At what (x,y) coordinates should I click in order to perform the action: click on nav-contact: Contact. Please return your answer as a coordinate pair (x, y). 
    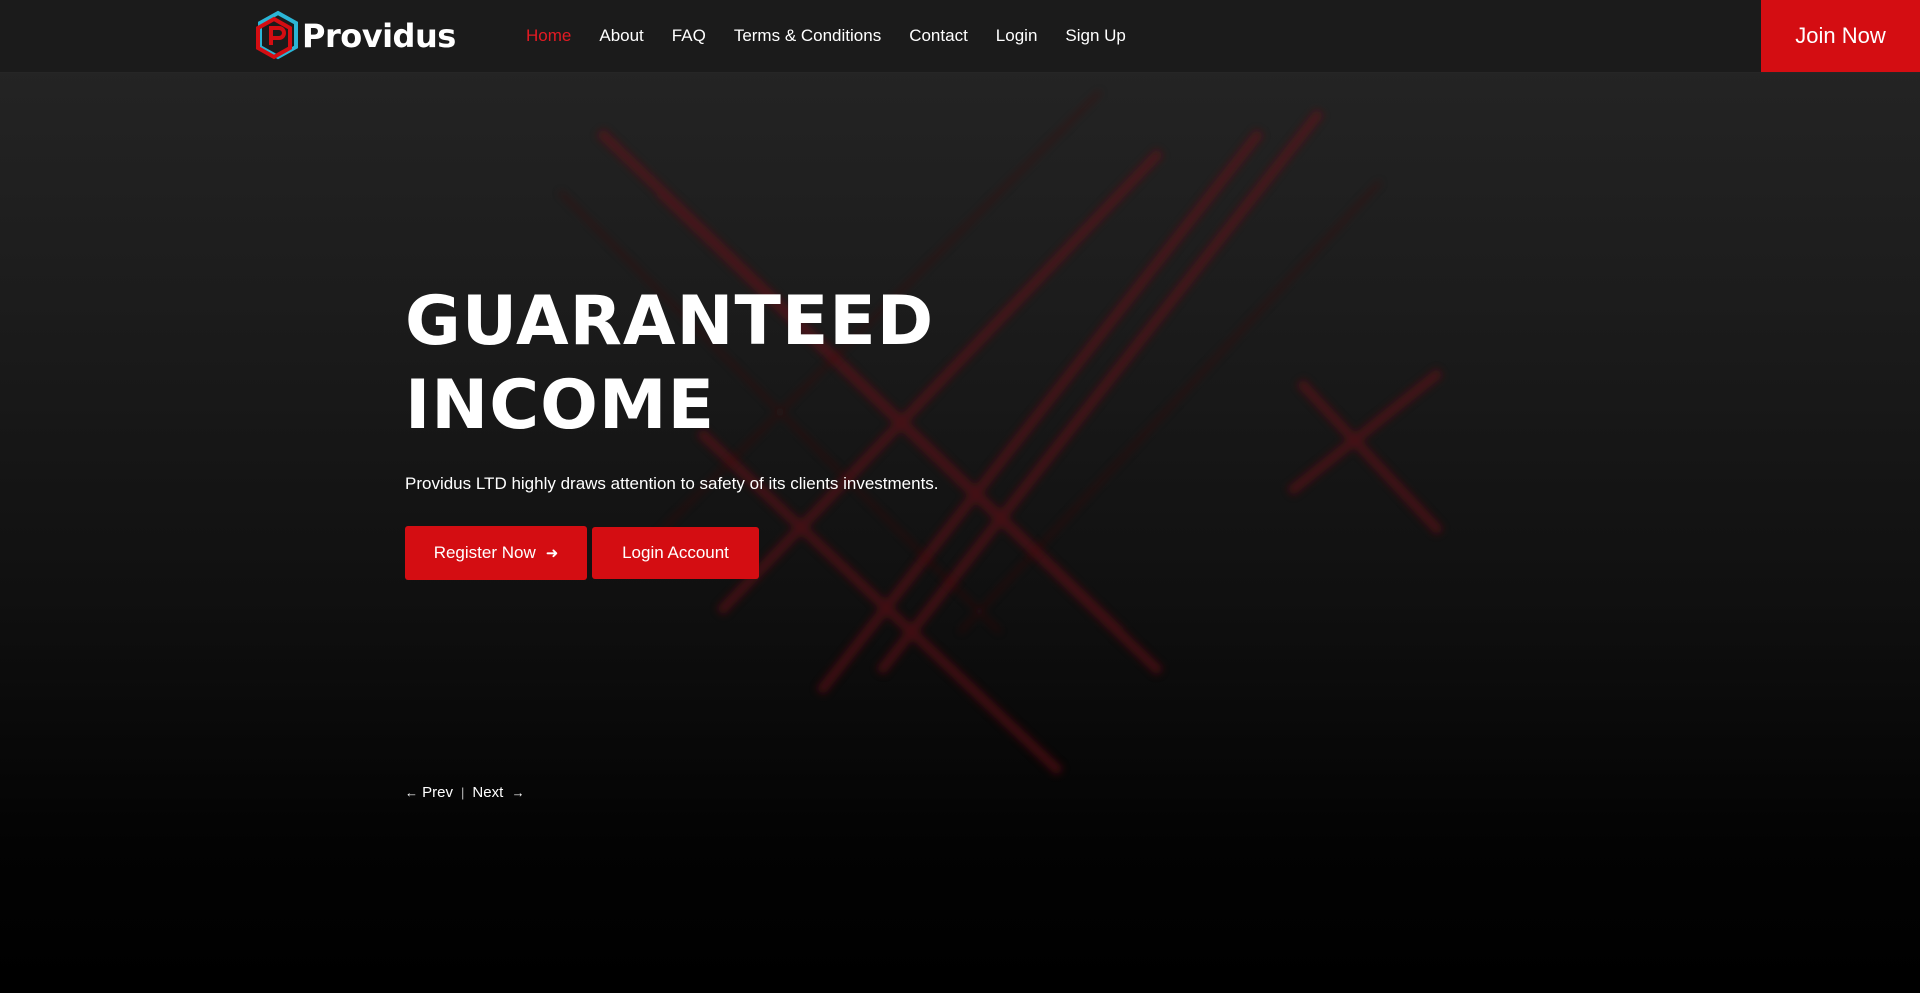
    Looking at the image, I should click on (938, 36).